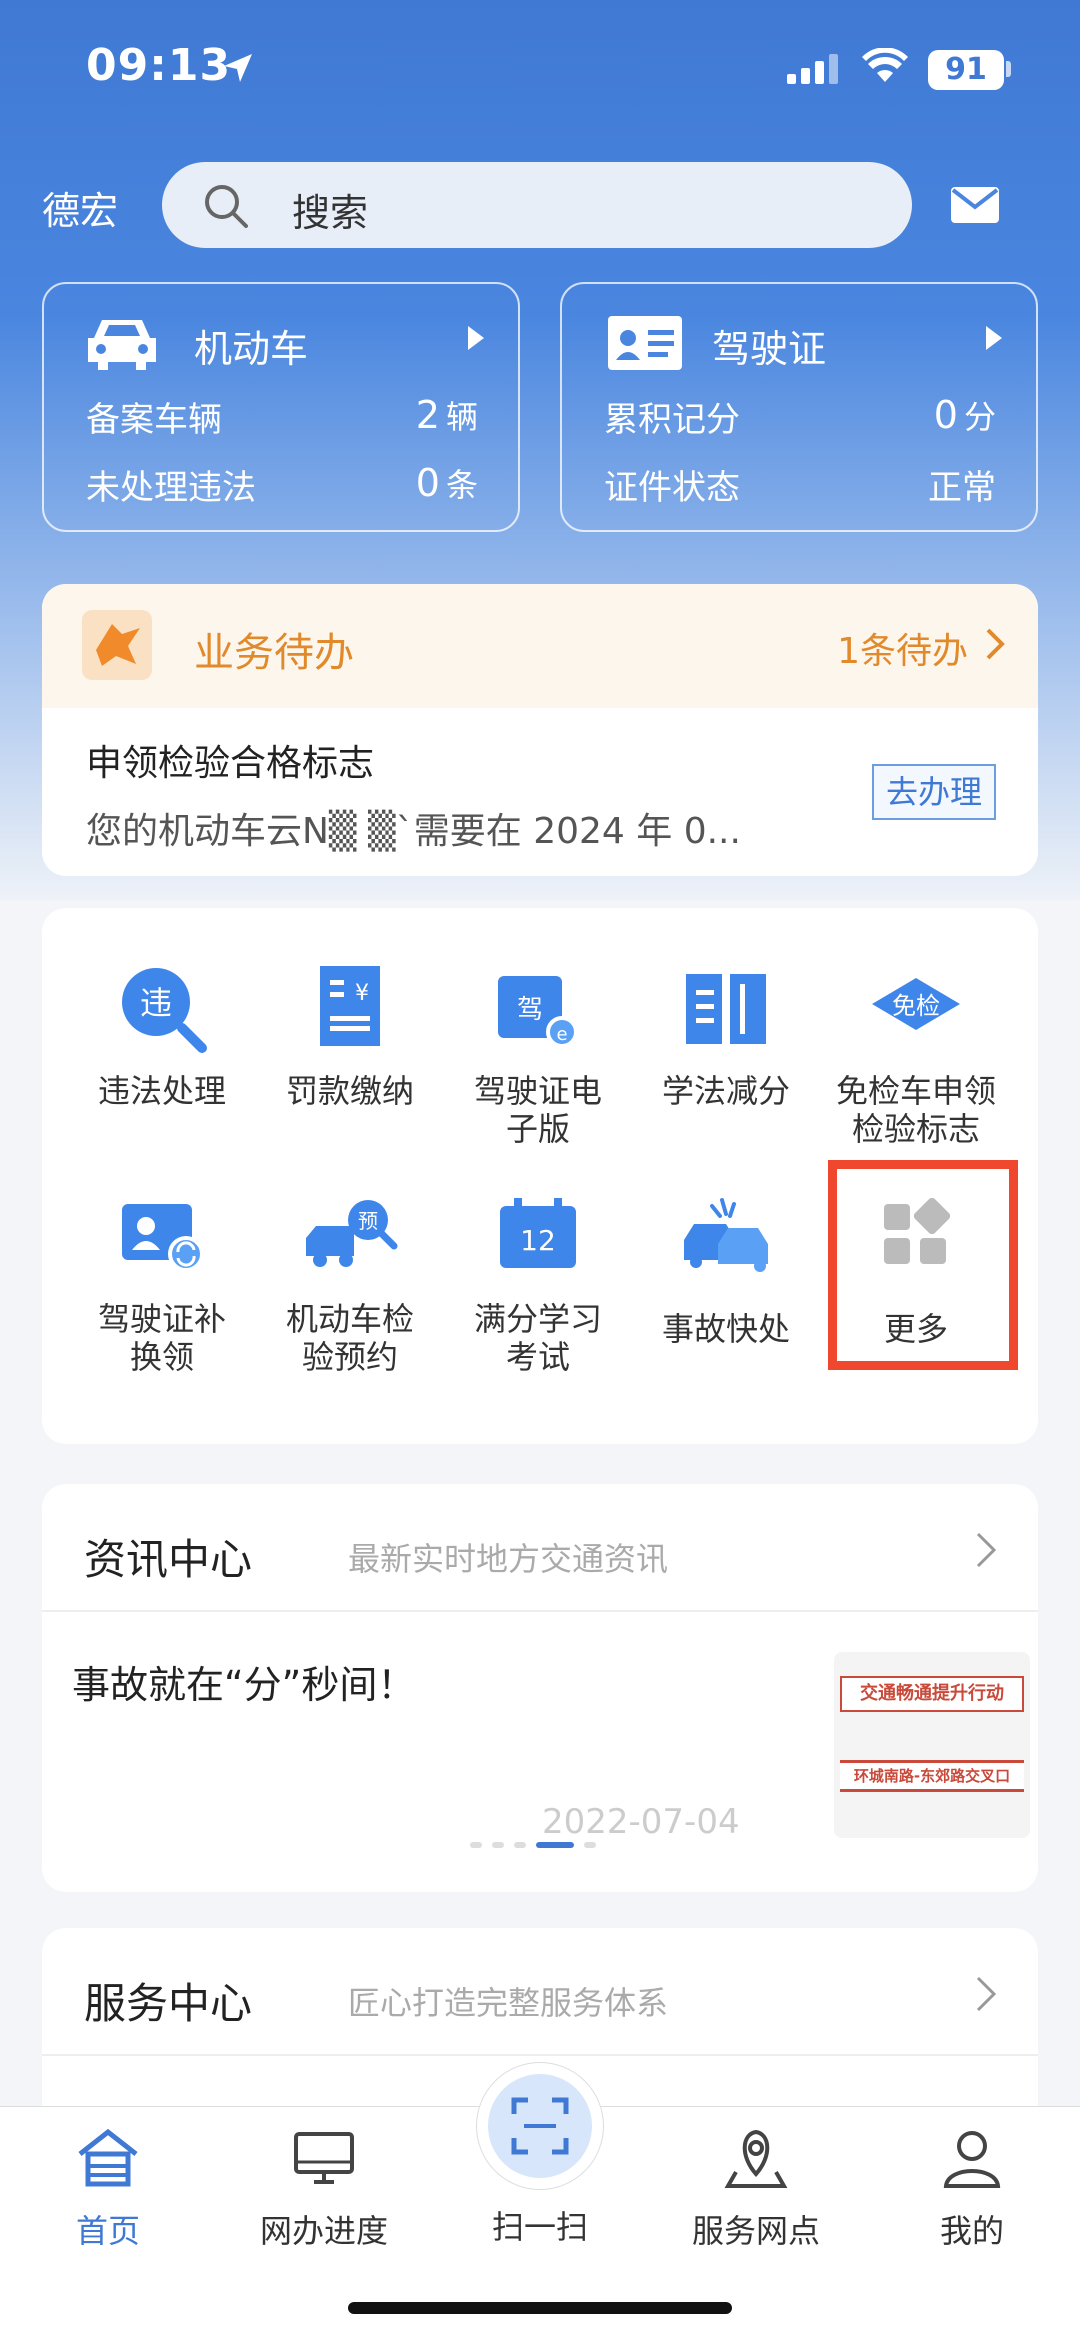 This screenshot has width=1080, height=2337. I want to click on search-placeholder: 搜索, so click(330, 213).